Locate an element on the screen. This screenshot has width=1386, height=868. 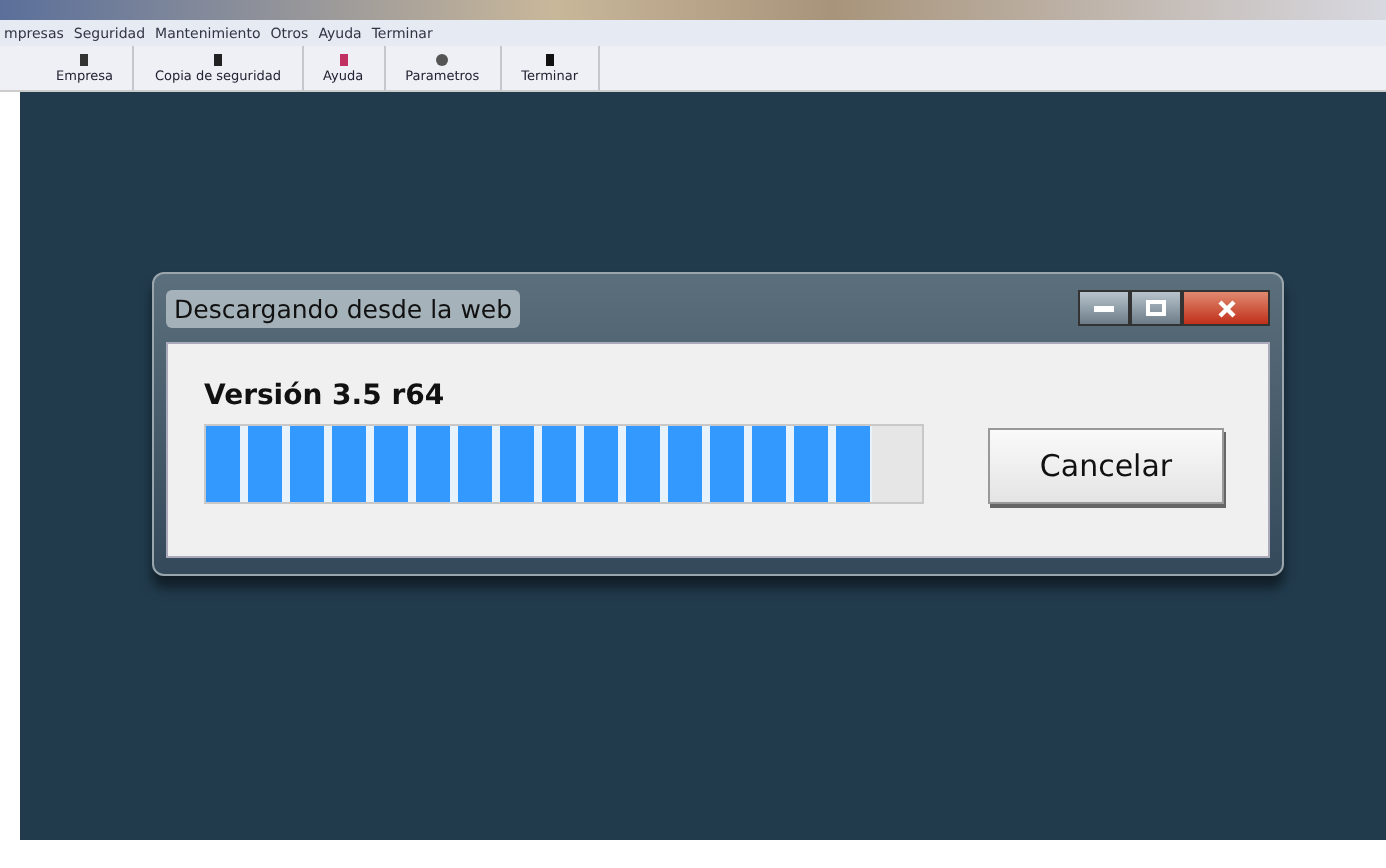
close-button is located at coordinates (1226, 308).